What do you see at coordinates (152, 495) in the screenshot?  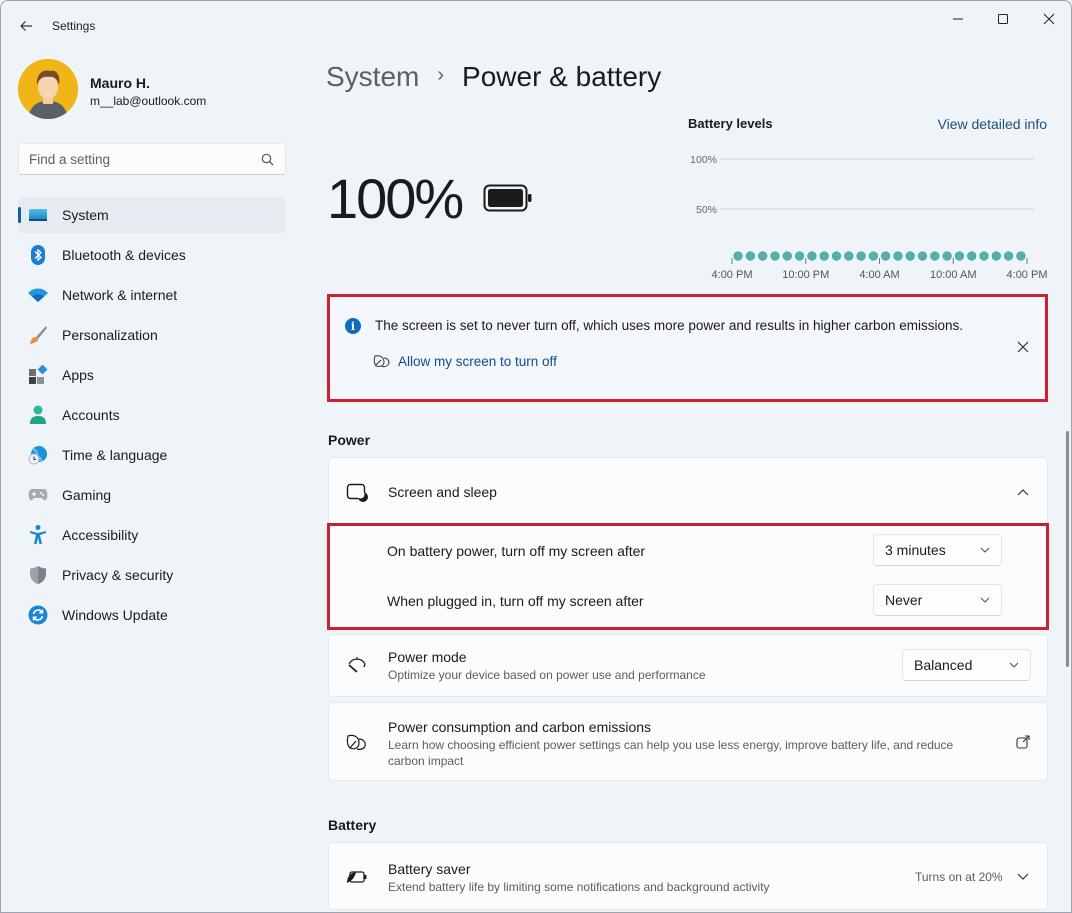 I see `sidebar-item-gaming: Gaming` at bounding box center [152, 495].